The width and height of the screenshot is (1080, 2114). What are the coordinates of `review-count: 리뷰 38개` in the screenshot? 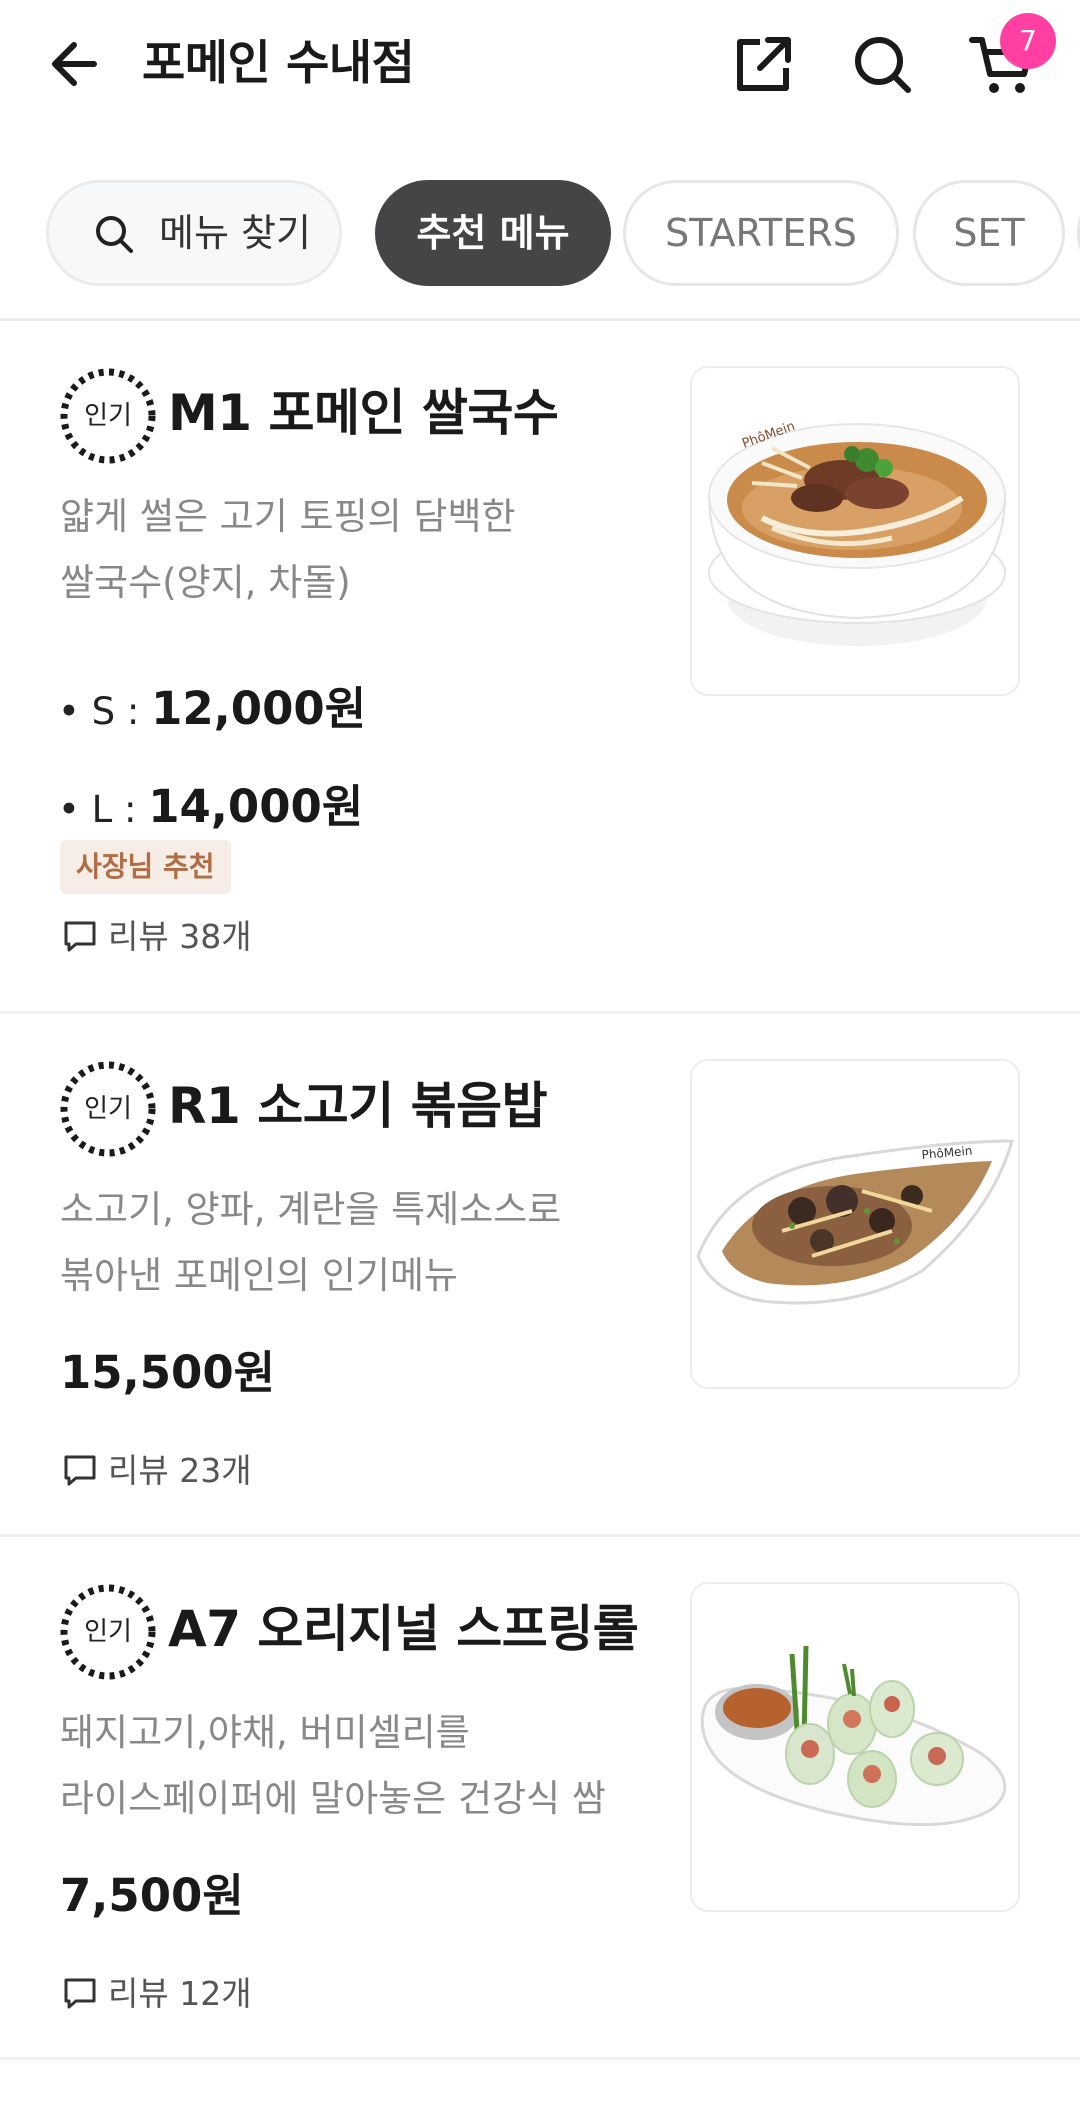 It's located at (157, 937).